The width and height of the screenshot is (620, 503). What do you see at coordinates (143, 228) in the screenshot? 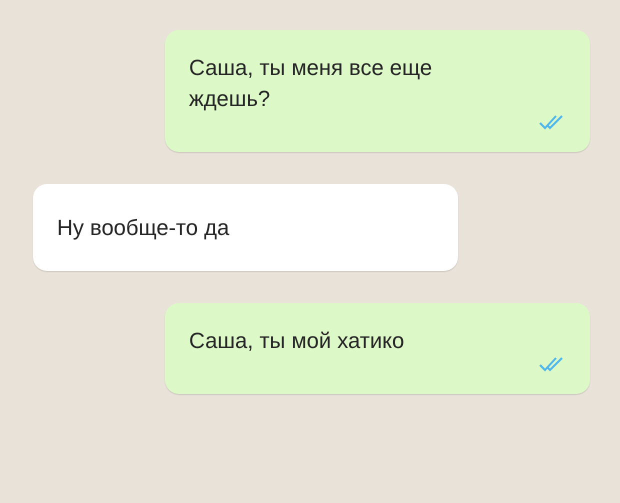
I see `message-text: Ну вообще-то да` at bounding box center [143, 228].